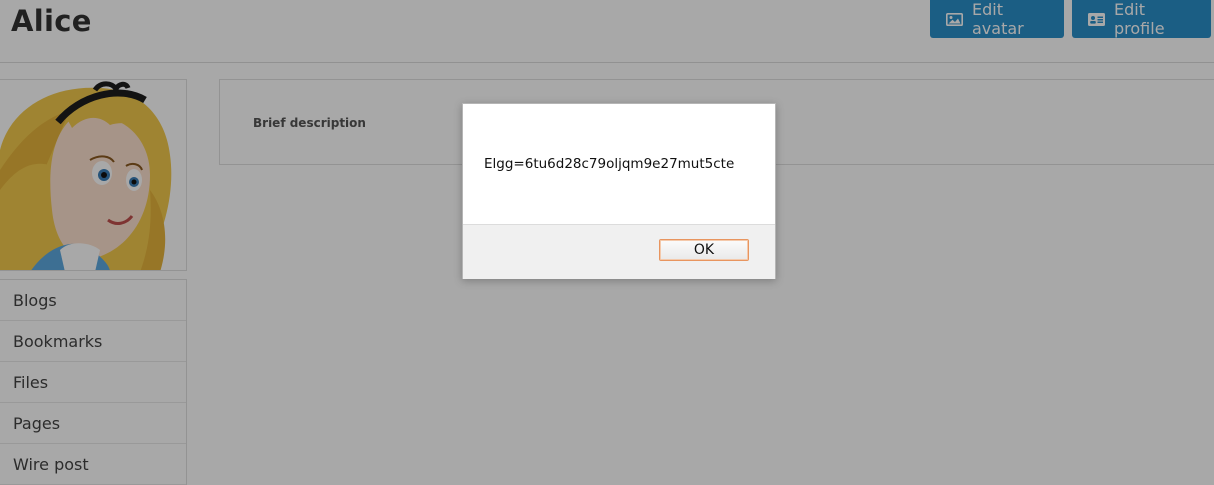 Image resolution: width=1214 pixels, height=485 pixels. What do you see at coordinates (609, 164) in the screenshot?
I see `alert-message: Elgg=6tu6d28c79oljqm9e27mut5cte` at bounding box center [609, 164].